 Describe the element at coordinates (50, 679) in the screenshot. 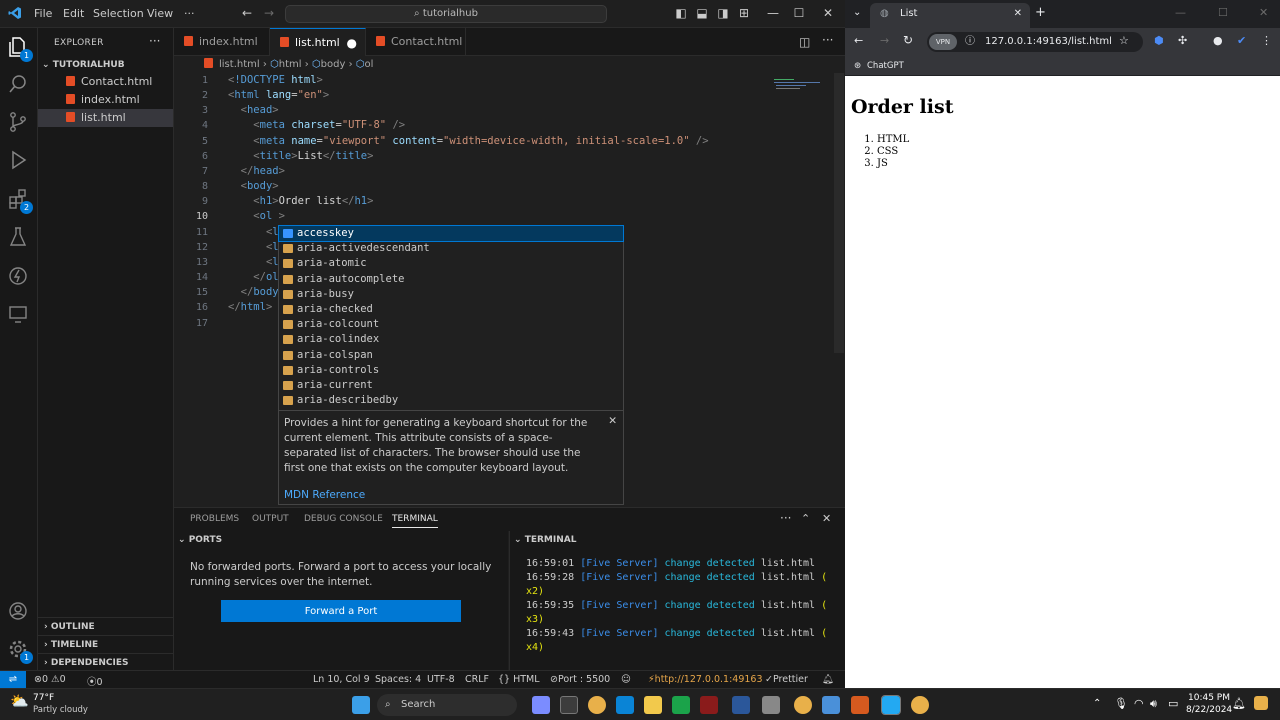

I see `problems-status: ⊗0 ⚠0` at that location.